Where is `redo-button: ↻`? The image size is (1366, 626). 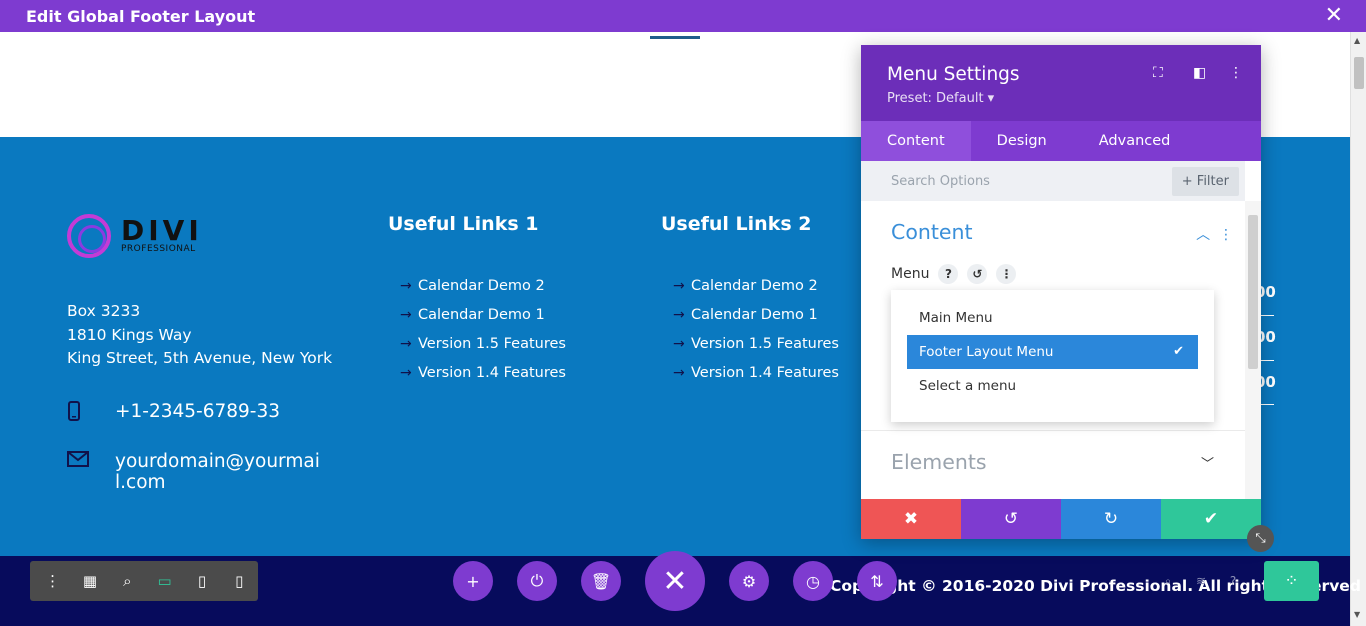 redo-button: ↻ is located at coordinates (1111, 519).